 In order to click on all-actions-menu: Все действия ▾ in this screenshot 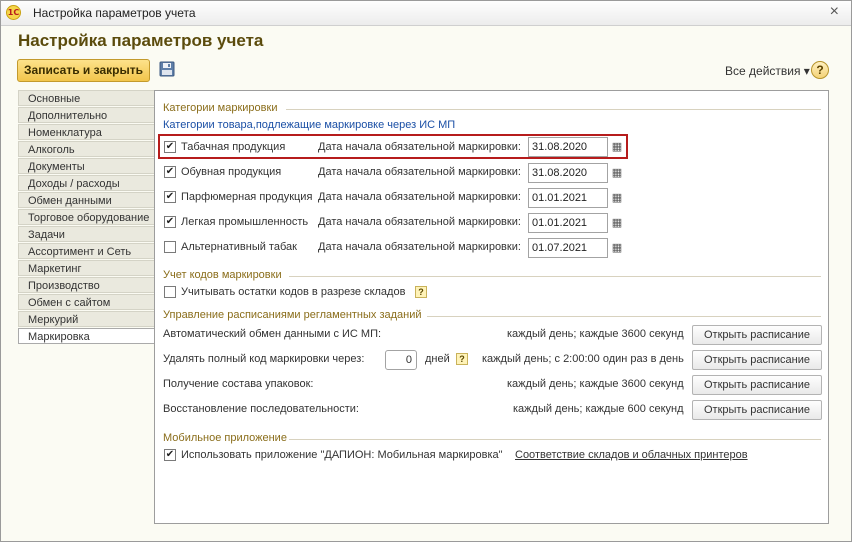, I will do `click(767, 71)`.